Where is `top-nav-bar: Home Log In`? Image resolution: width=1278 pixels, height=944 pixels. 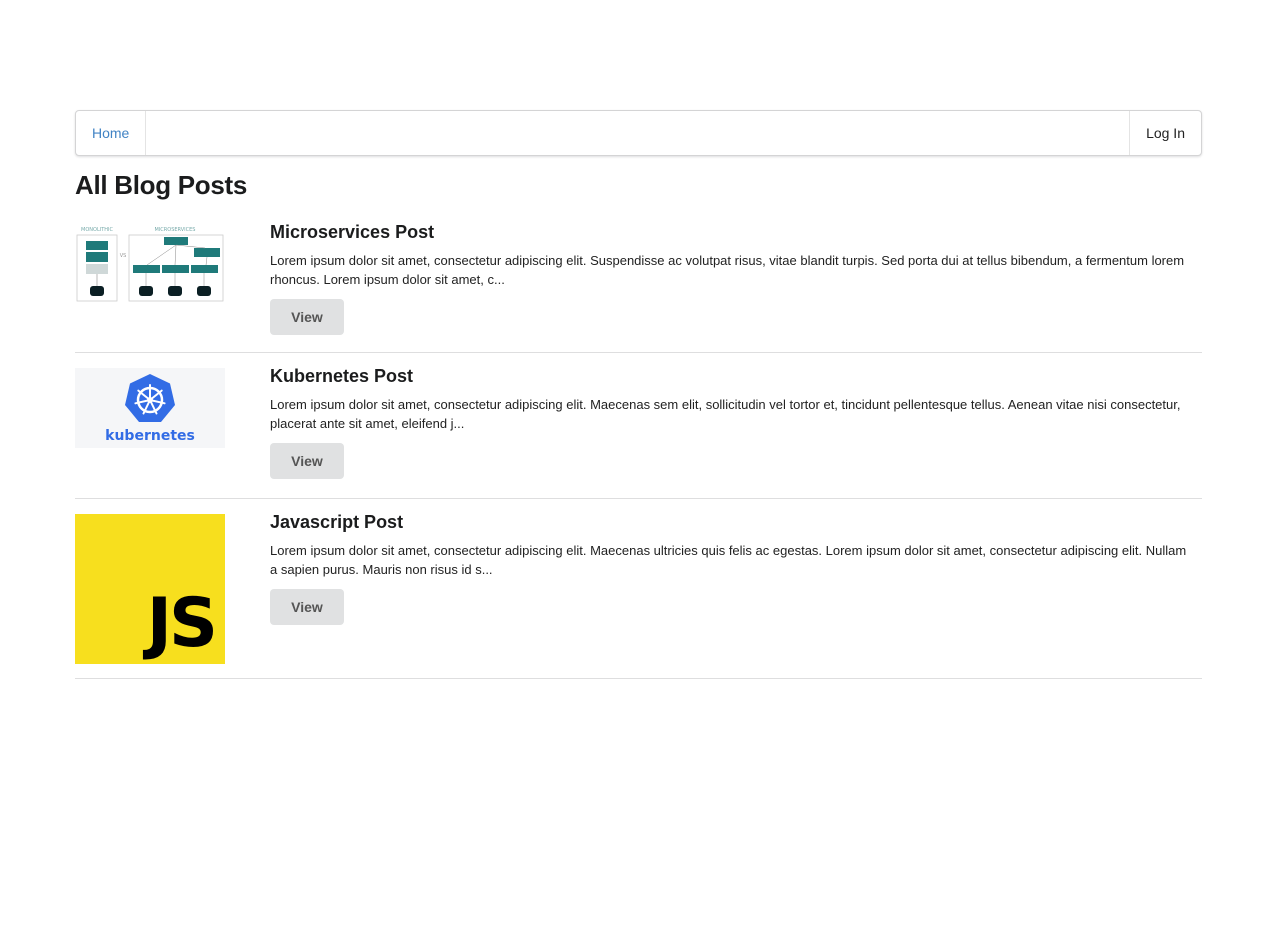
top-nav-bar: Home Log In is located at coordinates (638, 133).